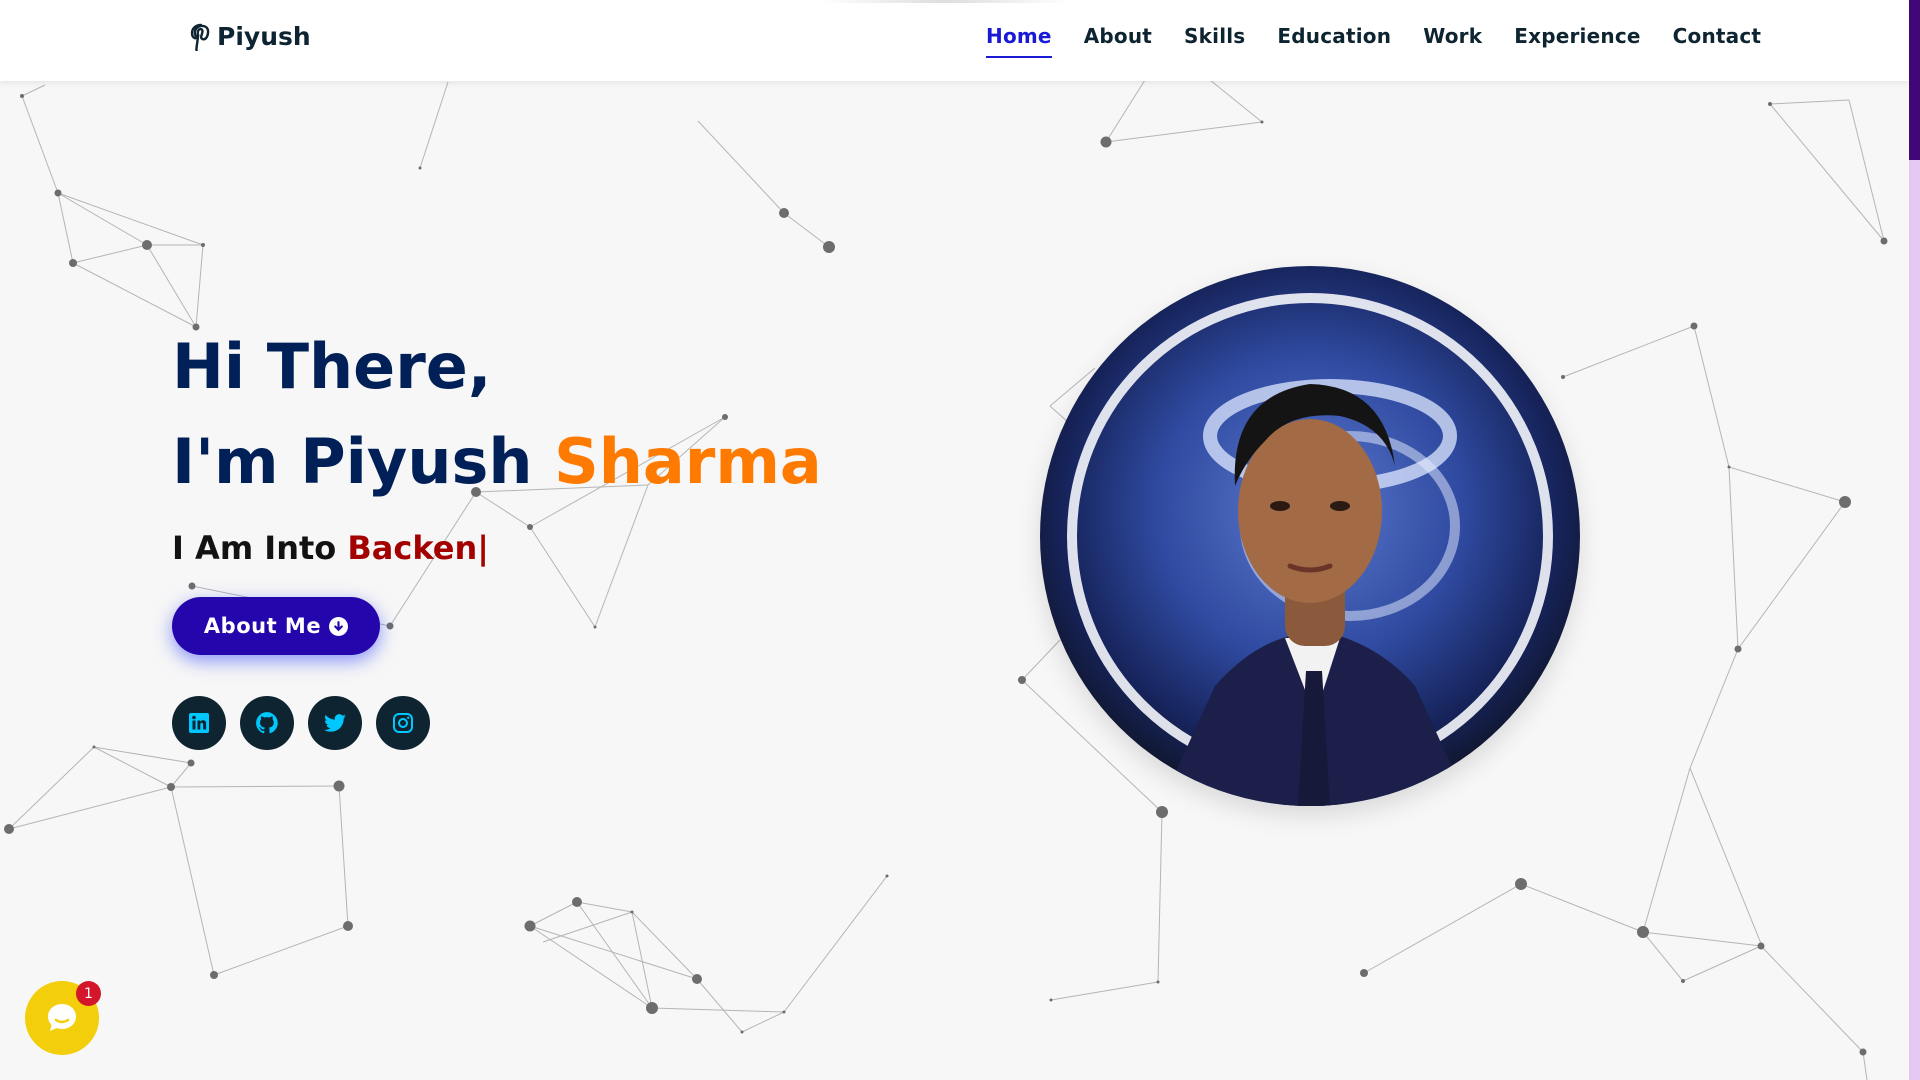 The height and width of the screenshot is (1080, 1920). I want to click on pinterest-p-icon, so click(200, 37).